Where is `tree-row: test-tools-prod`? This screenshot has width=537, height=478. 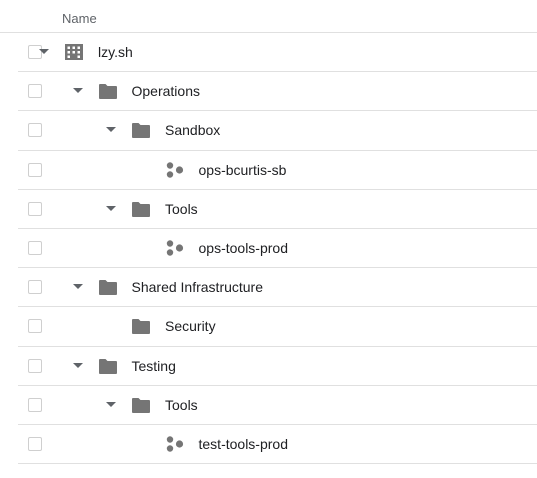
tree-row: test-tools-prod is located at coordinates (277, 445).